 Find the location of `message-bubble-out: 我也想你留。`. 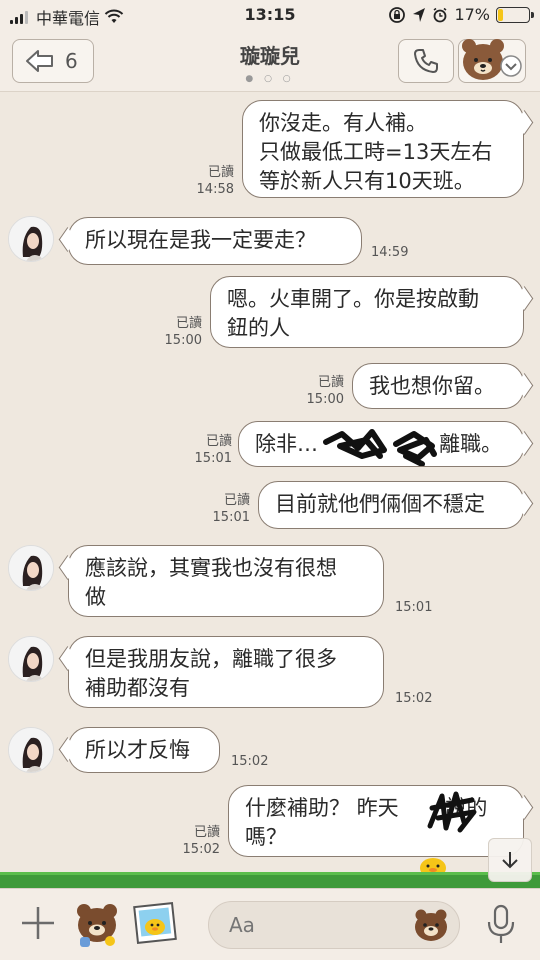

message-bubble-out: 我也想你留。 is located at coordinates (438, 386).